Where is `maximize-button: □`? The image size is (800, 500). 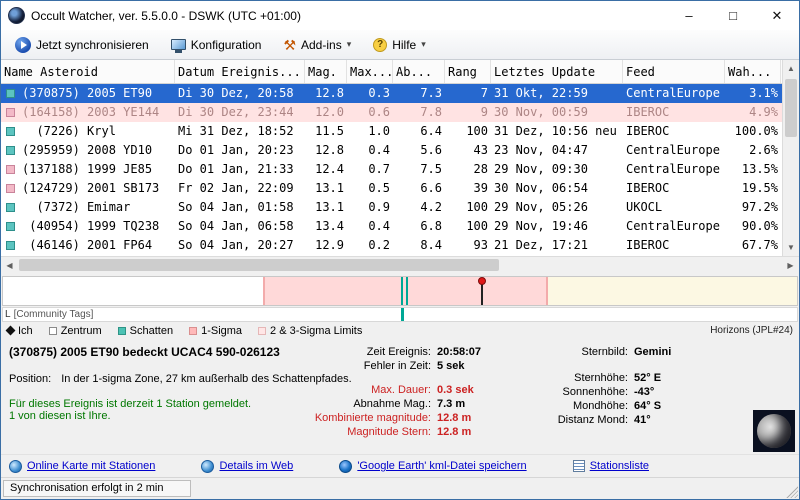 maximize-button: □ is located at coordinates (733, 15).